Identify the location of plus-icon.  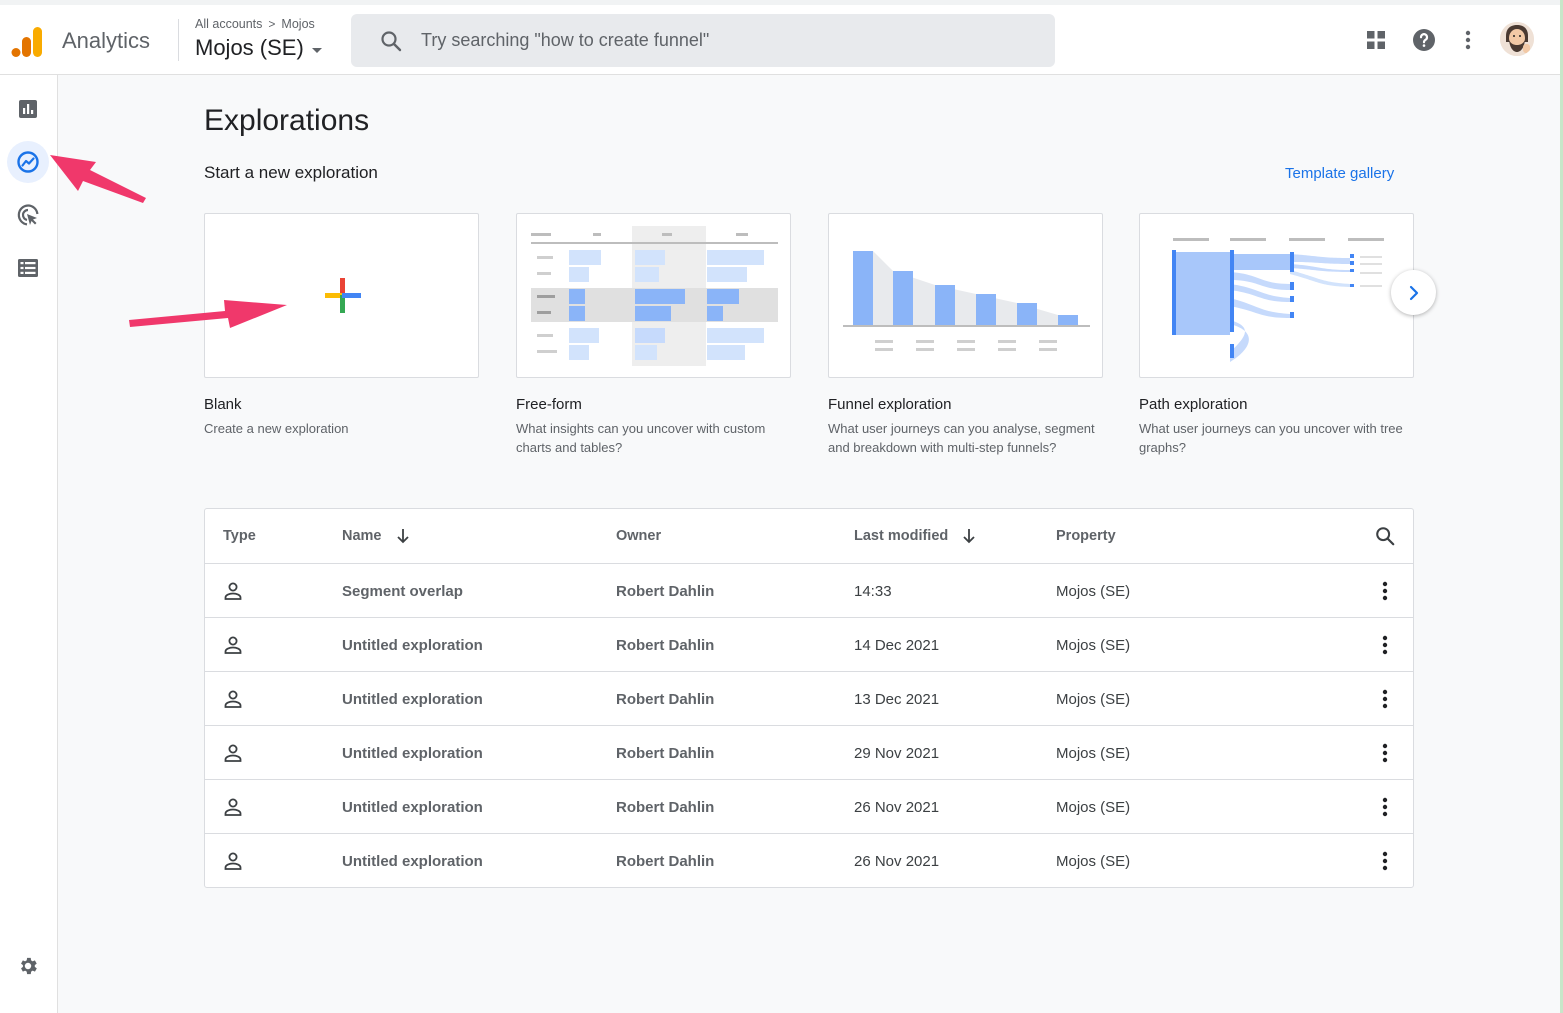
(343, 295).